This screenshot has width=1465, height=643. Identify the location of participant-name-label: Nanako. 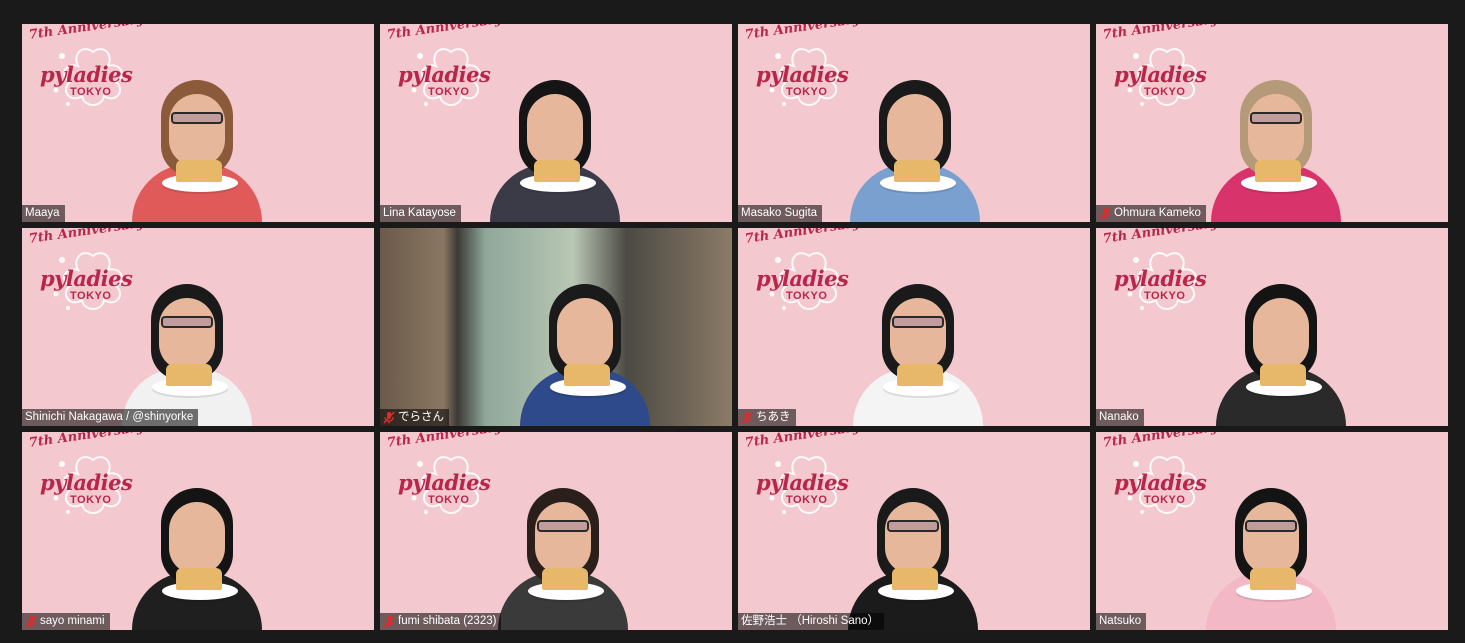
(1120, 417).